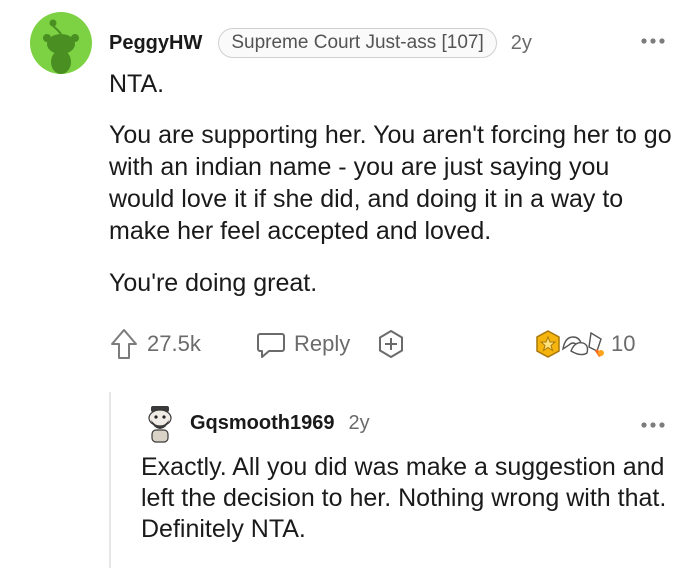 The width and height of the screenshot is (700, 568). I want to click on reply-avatar, so click(160, 424).